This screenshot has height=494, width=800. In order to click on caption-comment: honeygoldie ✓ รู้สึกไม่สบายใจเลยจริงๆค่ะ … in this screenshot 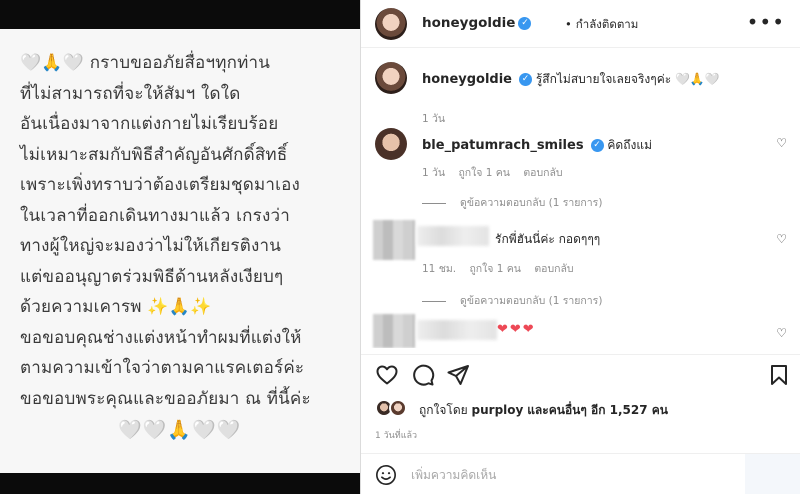, I will do `click(580, 93)`.